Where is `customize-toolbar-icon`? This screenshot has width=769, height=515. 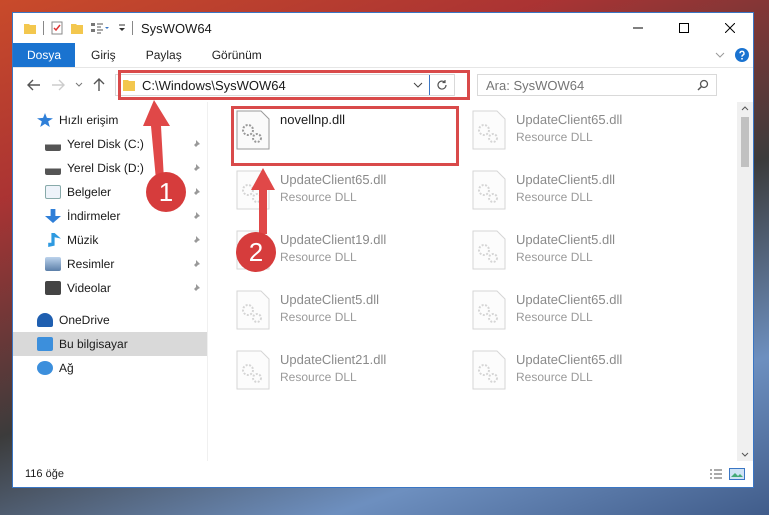
customize-toolbar-icon is located at coordinates (101, 28).